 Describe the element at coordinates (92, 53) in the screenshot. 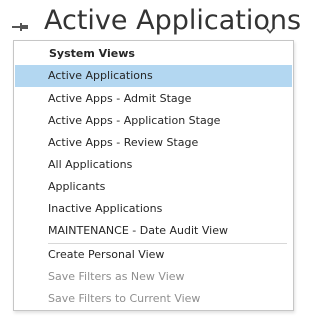

I see `system-views-header: System Views` at that location.